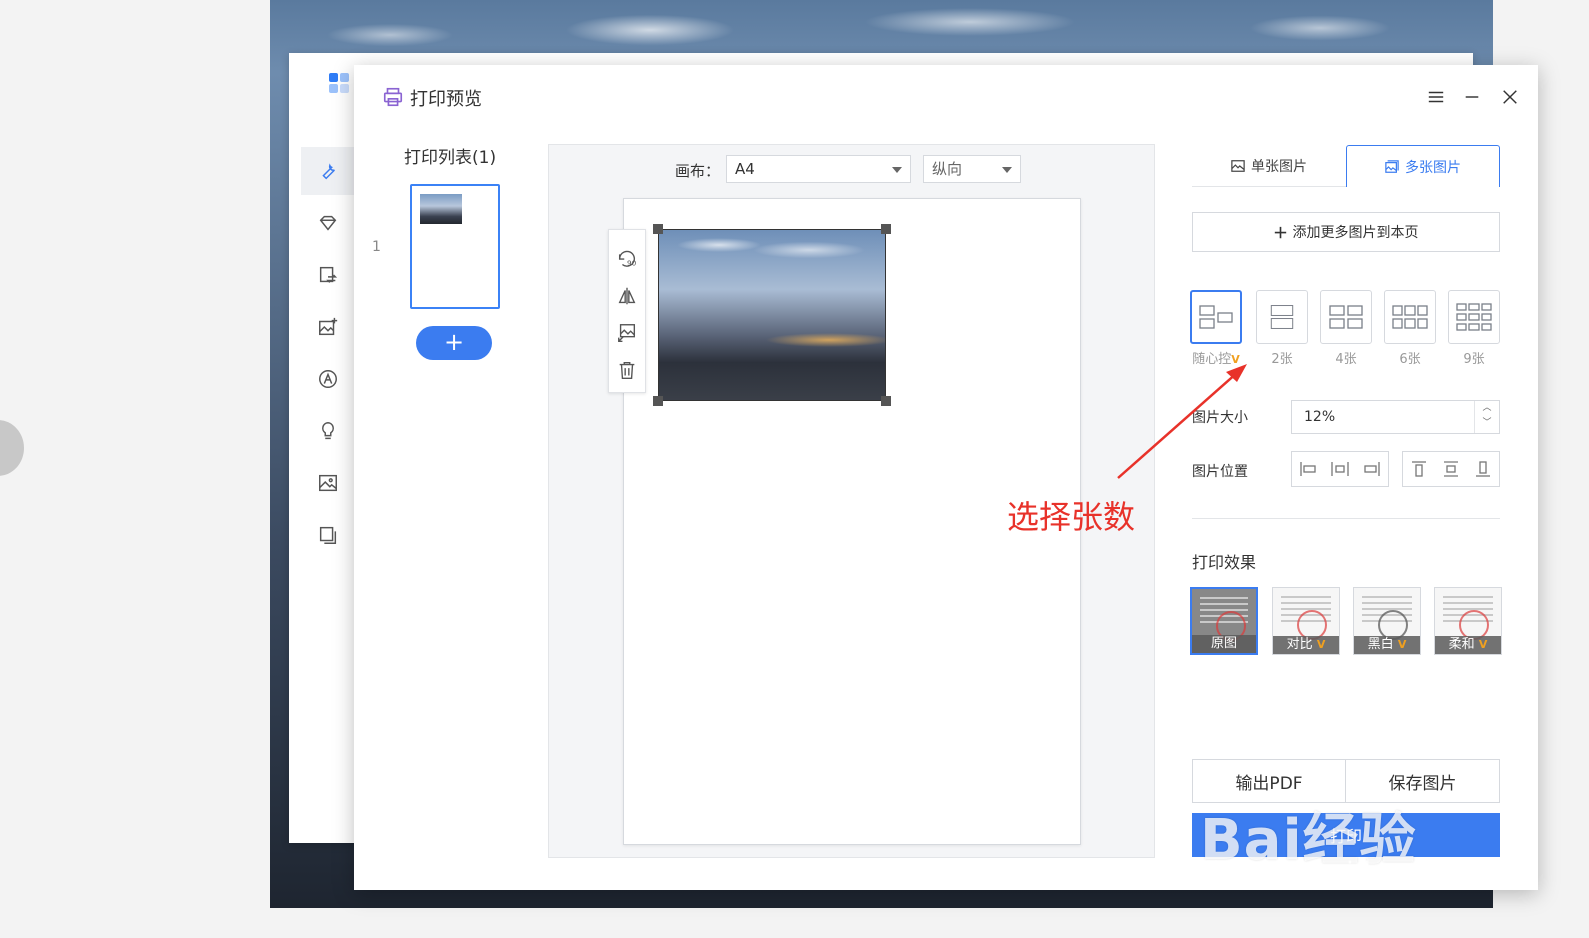  Describe the element at coordinates (1308, 469) in the screenshot. I see `align-left-icon` at that location.